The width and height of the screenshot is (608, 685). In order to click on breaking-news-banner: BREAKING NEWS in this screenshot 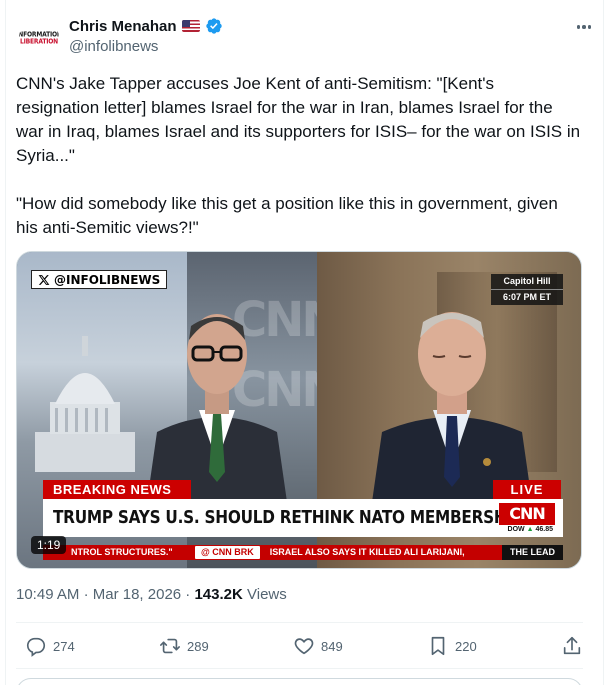, I will do `click(117, 489)`.